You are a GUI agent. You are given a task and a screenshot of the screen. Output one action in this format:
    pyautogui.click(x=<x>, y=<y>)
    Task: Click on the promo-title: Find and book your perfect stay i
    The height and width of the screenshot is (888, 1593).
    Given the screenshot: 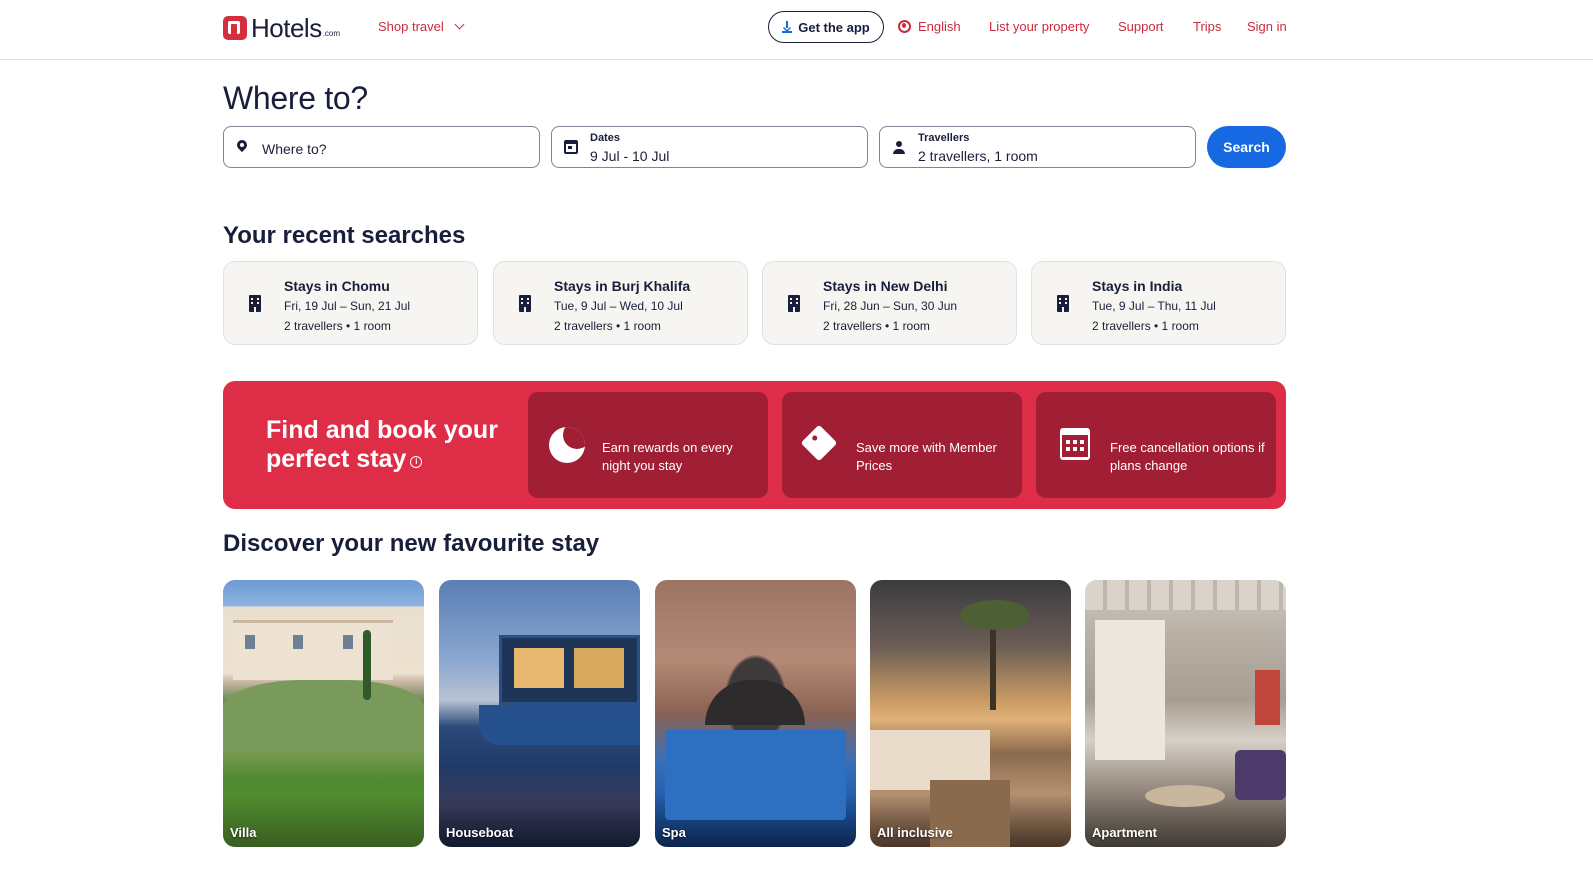 What is the action you would take?
    pyautogui.click(x=386, y=445)
    